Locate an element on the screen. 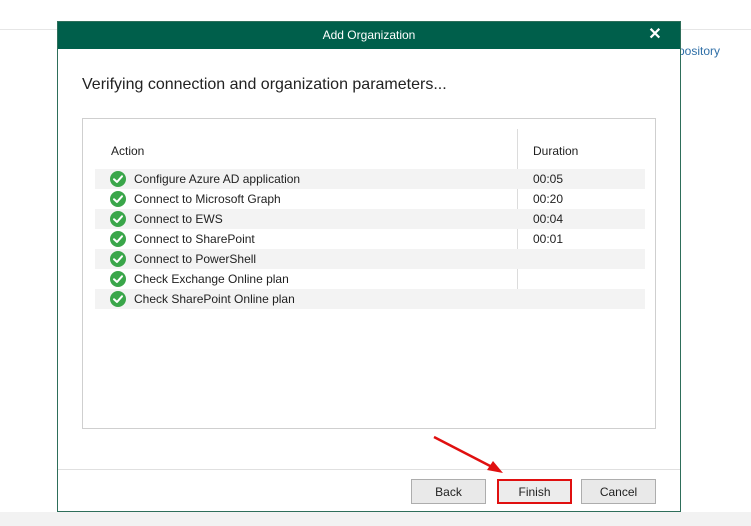 The image size is (751, 526). table-row: Connect to Microsoft Graph 00:20 is located at coordinates (370, 199).